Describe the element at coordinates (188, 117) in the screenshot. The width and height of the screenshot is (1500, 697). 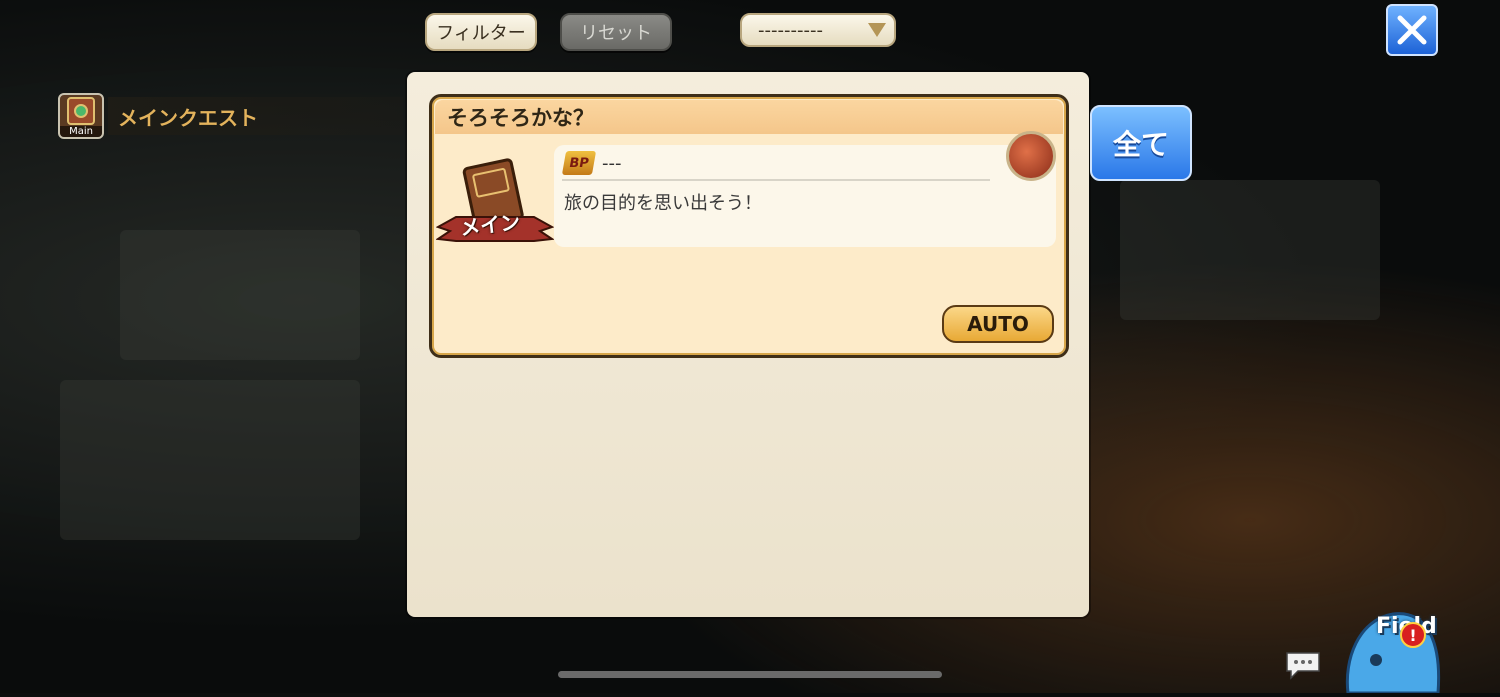
I see `sidebar-item-label: メインクエスト` at that location.